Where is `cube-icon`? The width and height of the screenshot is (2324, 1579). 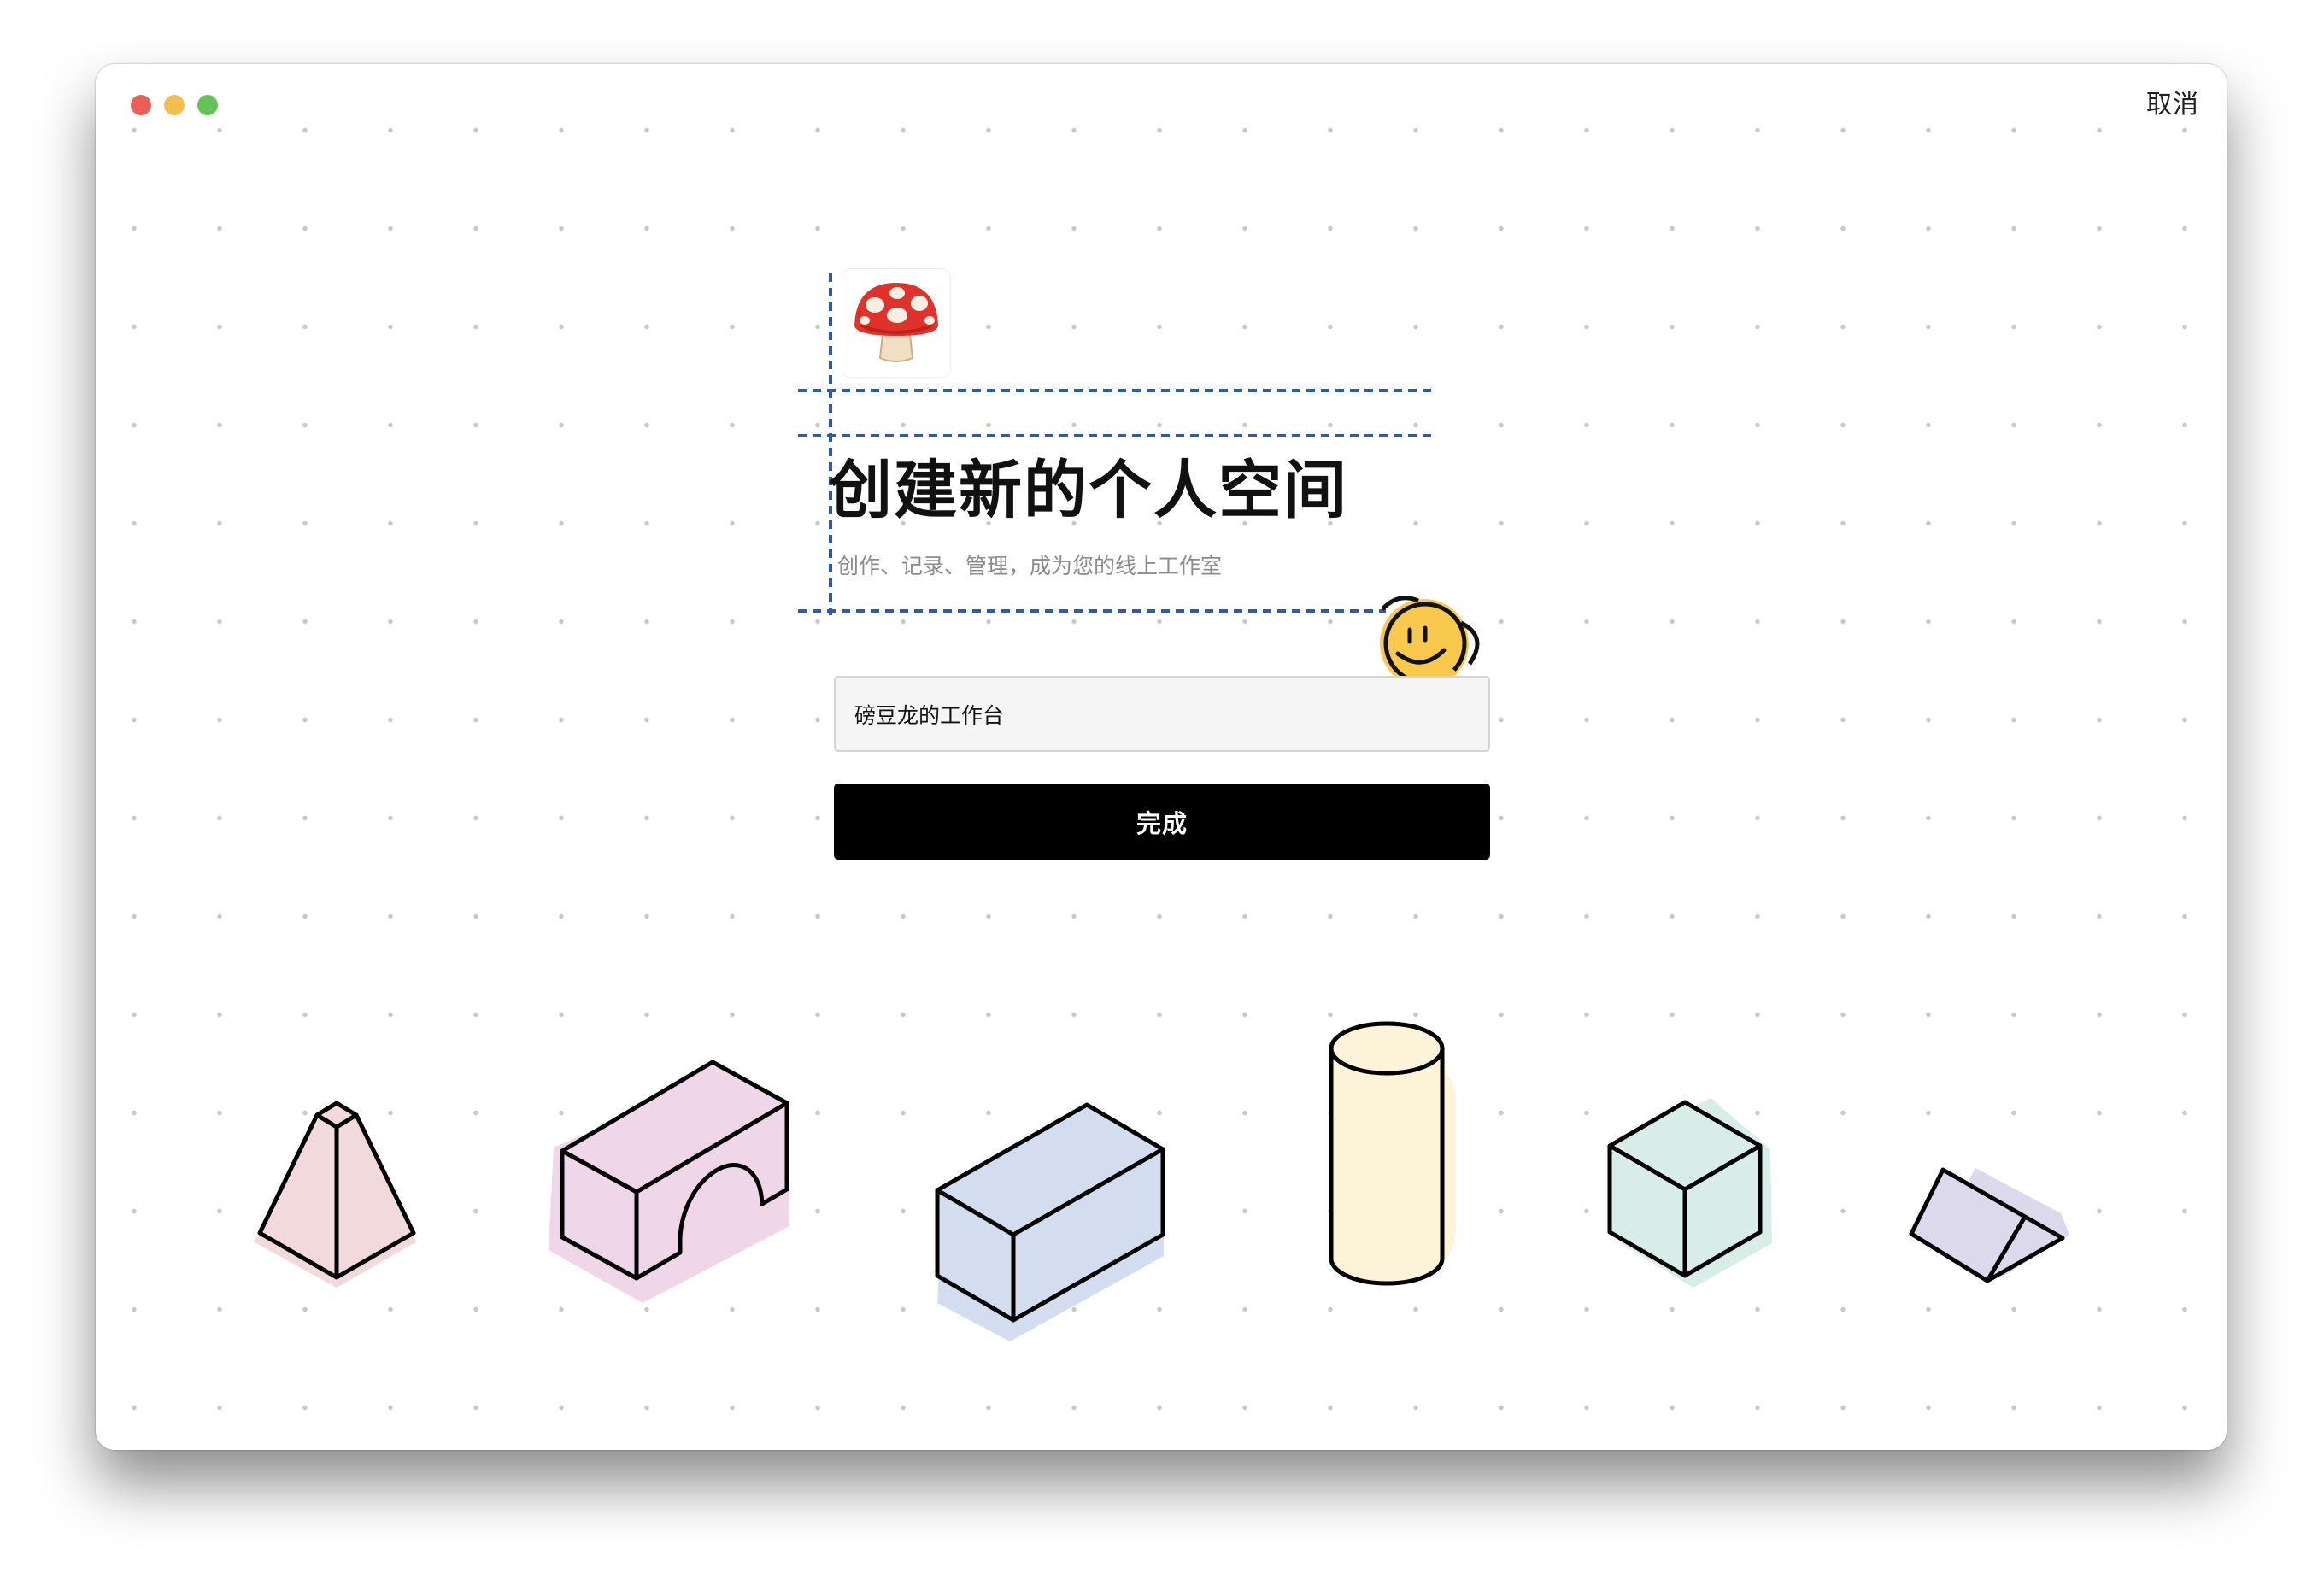 cube-icon is located at coordinates (1689, 1193).